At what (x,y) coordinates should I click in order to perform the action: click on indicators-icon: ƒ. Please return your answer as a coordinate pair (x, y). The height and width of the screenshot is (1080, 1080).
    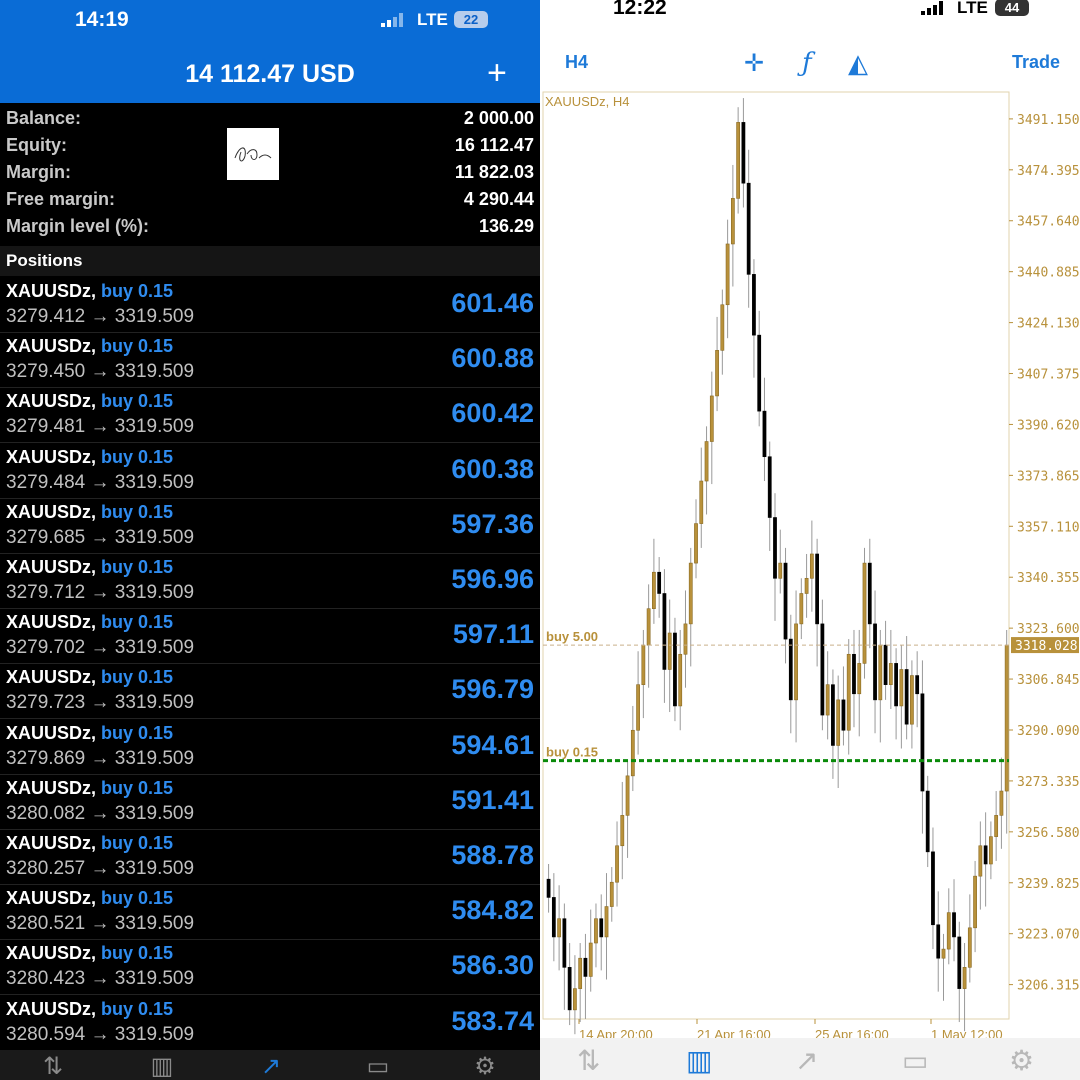
    Looking at the image, I should click on (807, 63).